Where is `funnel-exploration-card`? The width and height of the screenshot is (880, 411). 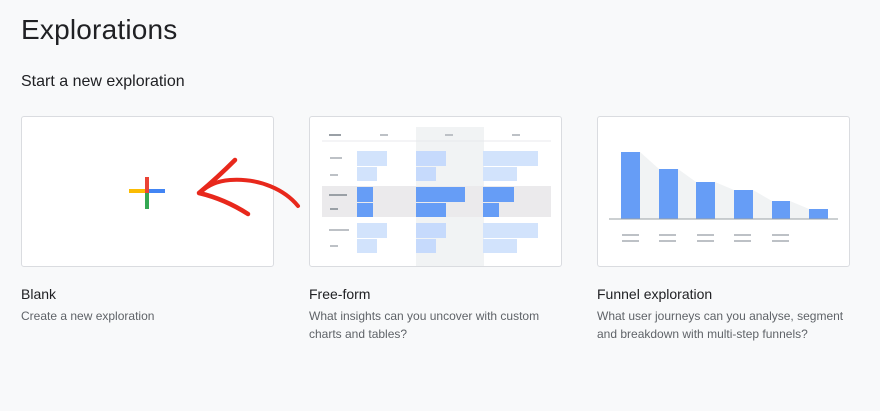 funnel-exploration-card is located at coordinates (723, 191).